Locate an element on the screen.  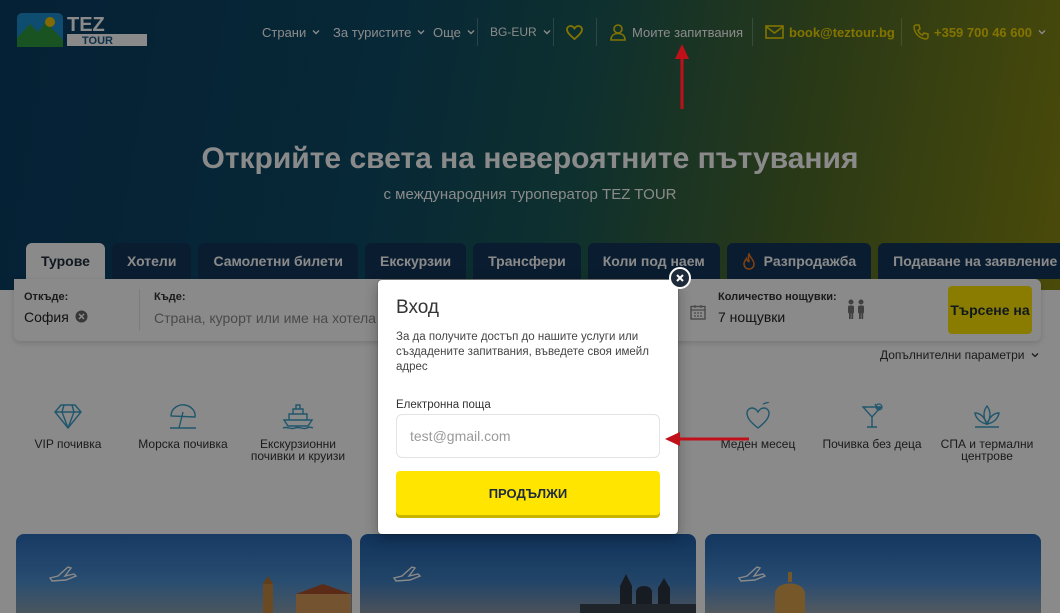
close-modal-button is located at coordinates (680, 278).